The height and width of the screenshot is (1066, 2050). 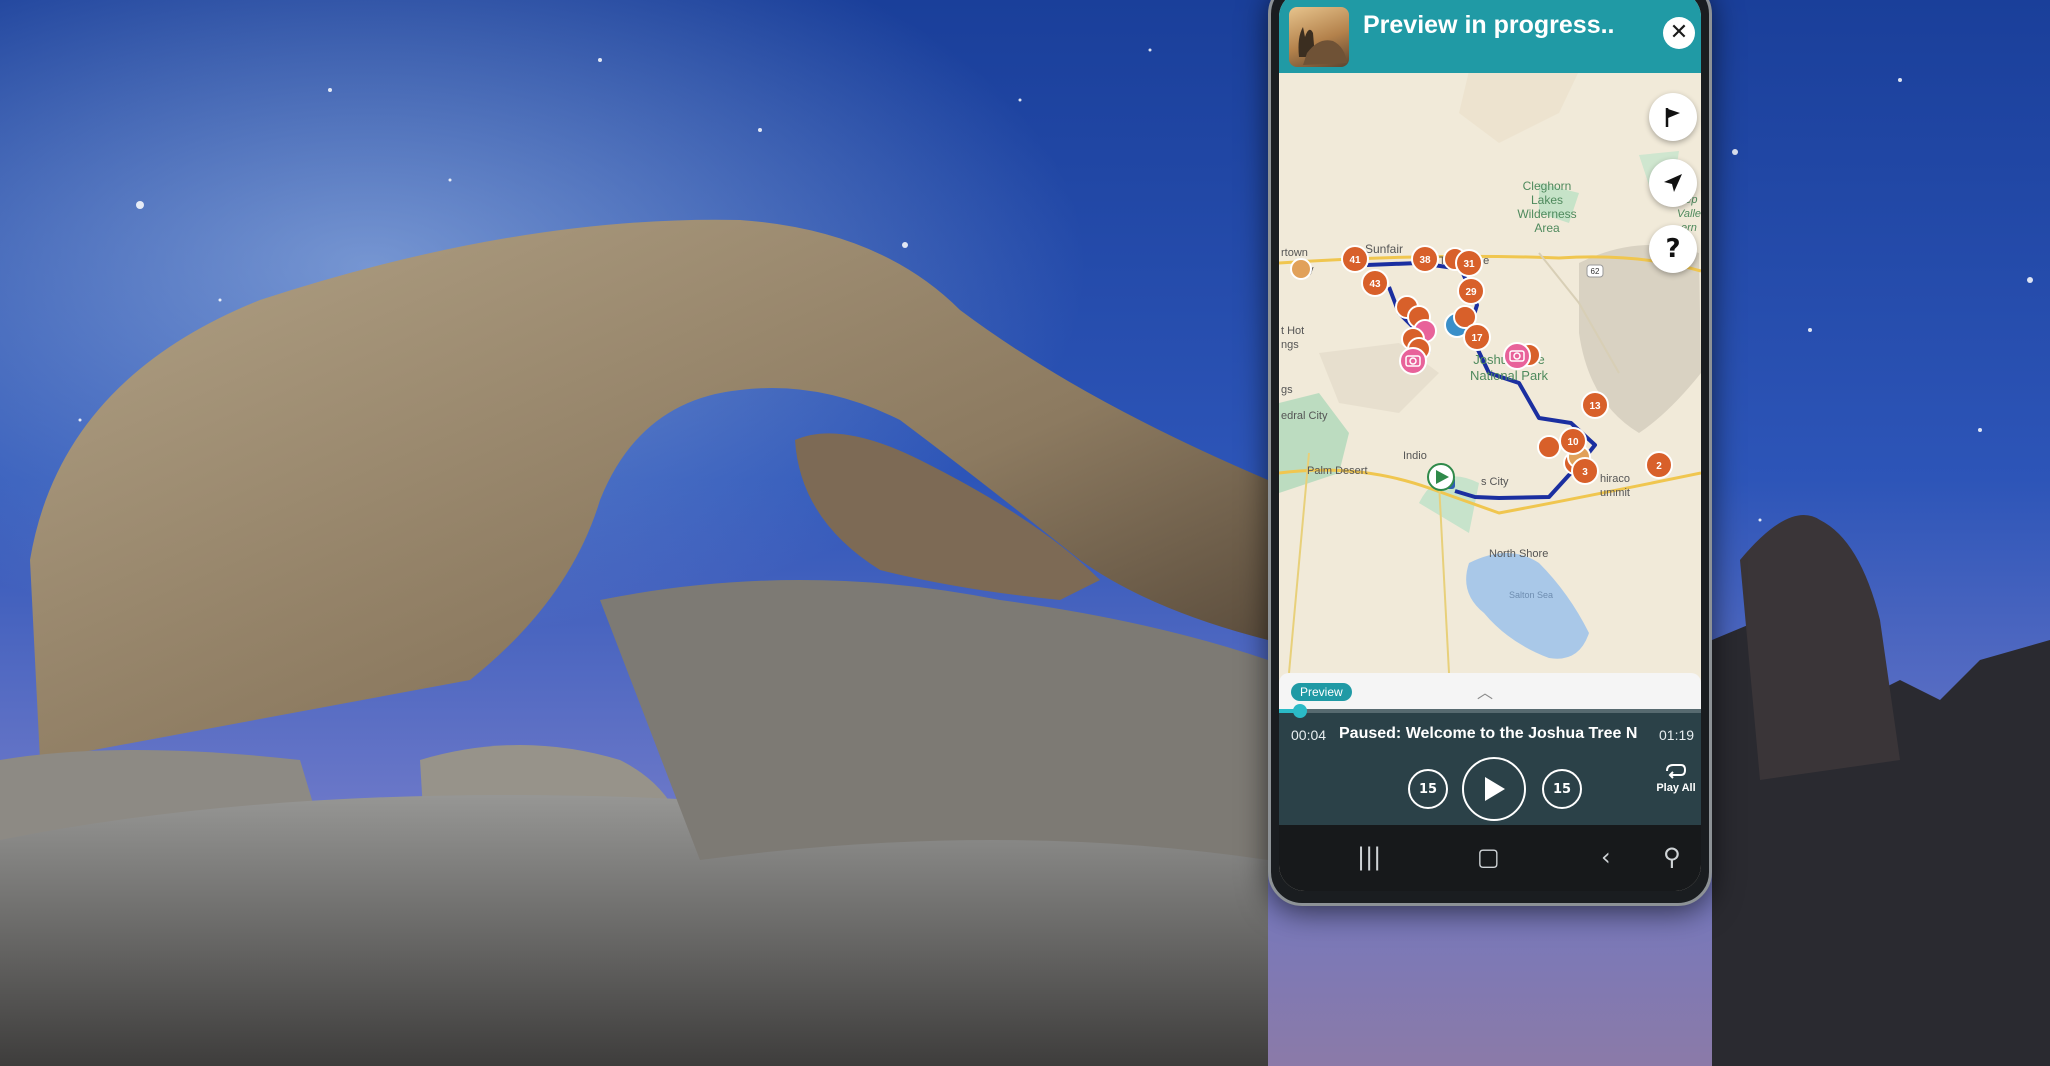 What do you see at coordinates (1290, 345) in the screenshot?
I see `hot-springs-label-2: ngs` at bounding box center [1290, 345].